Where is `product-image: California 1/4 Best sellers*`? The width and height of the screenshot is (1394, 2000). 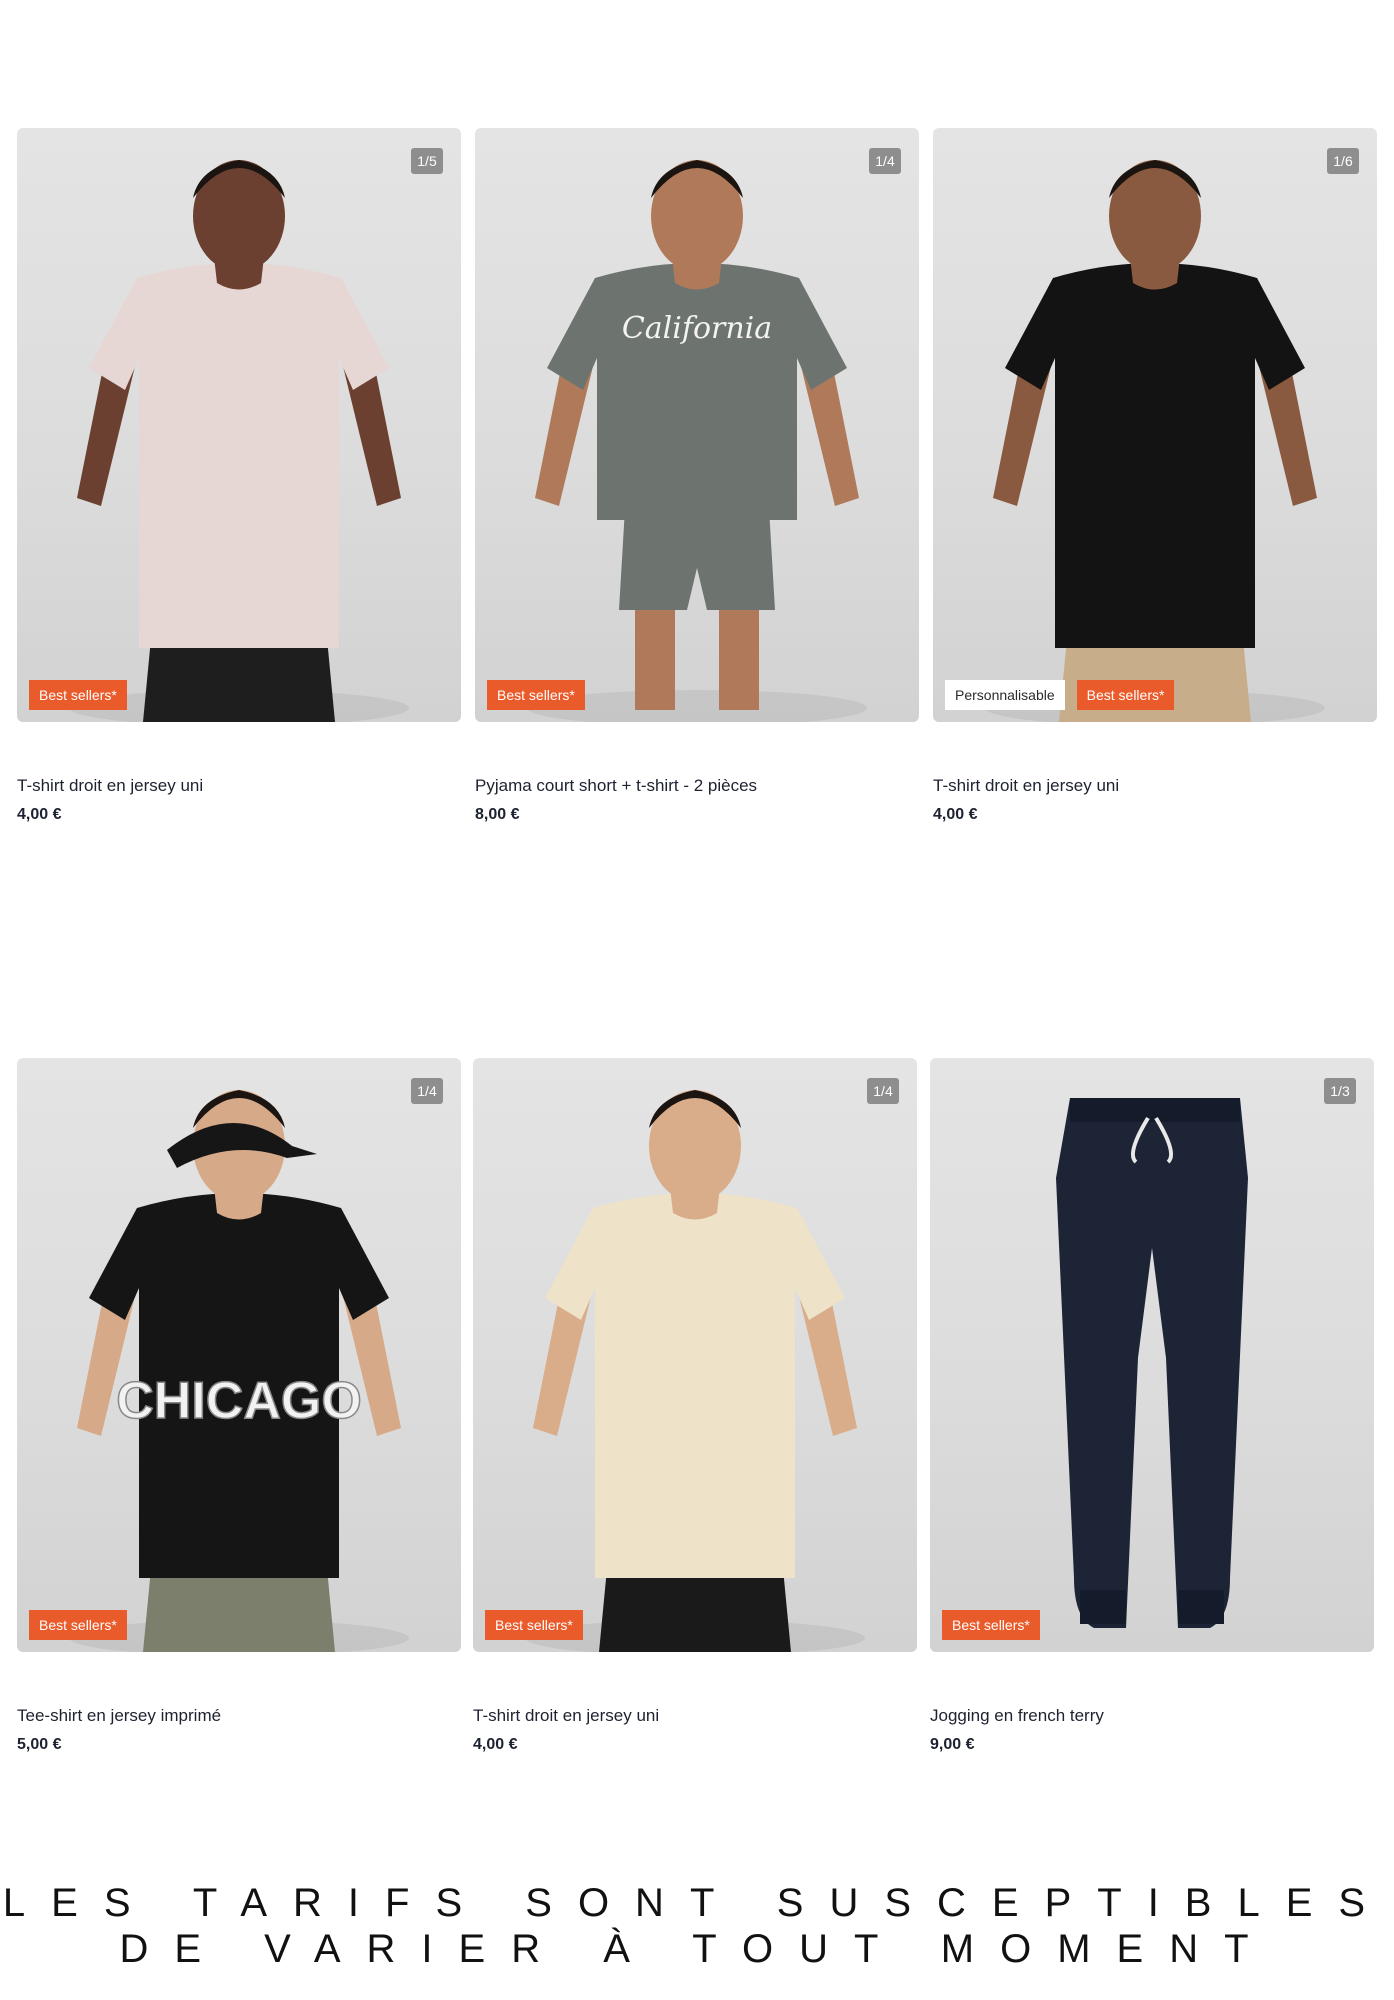 product-image: California 1/4 Best sellers* is located at coordinates (697, 425).